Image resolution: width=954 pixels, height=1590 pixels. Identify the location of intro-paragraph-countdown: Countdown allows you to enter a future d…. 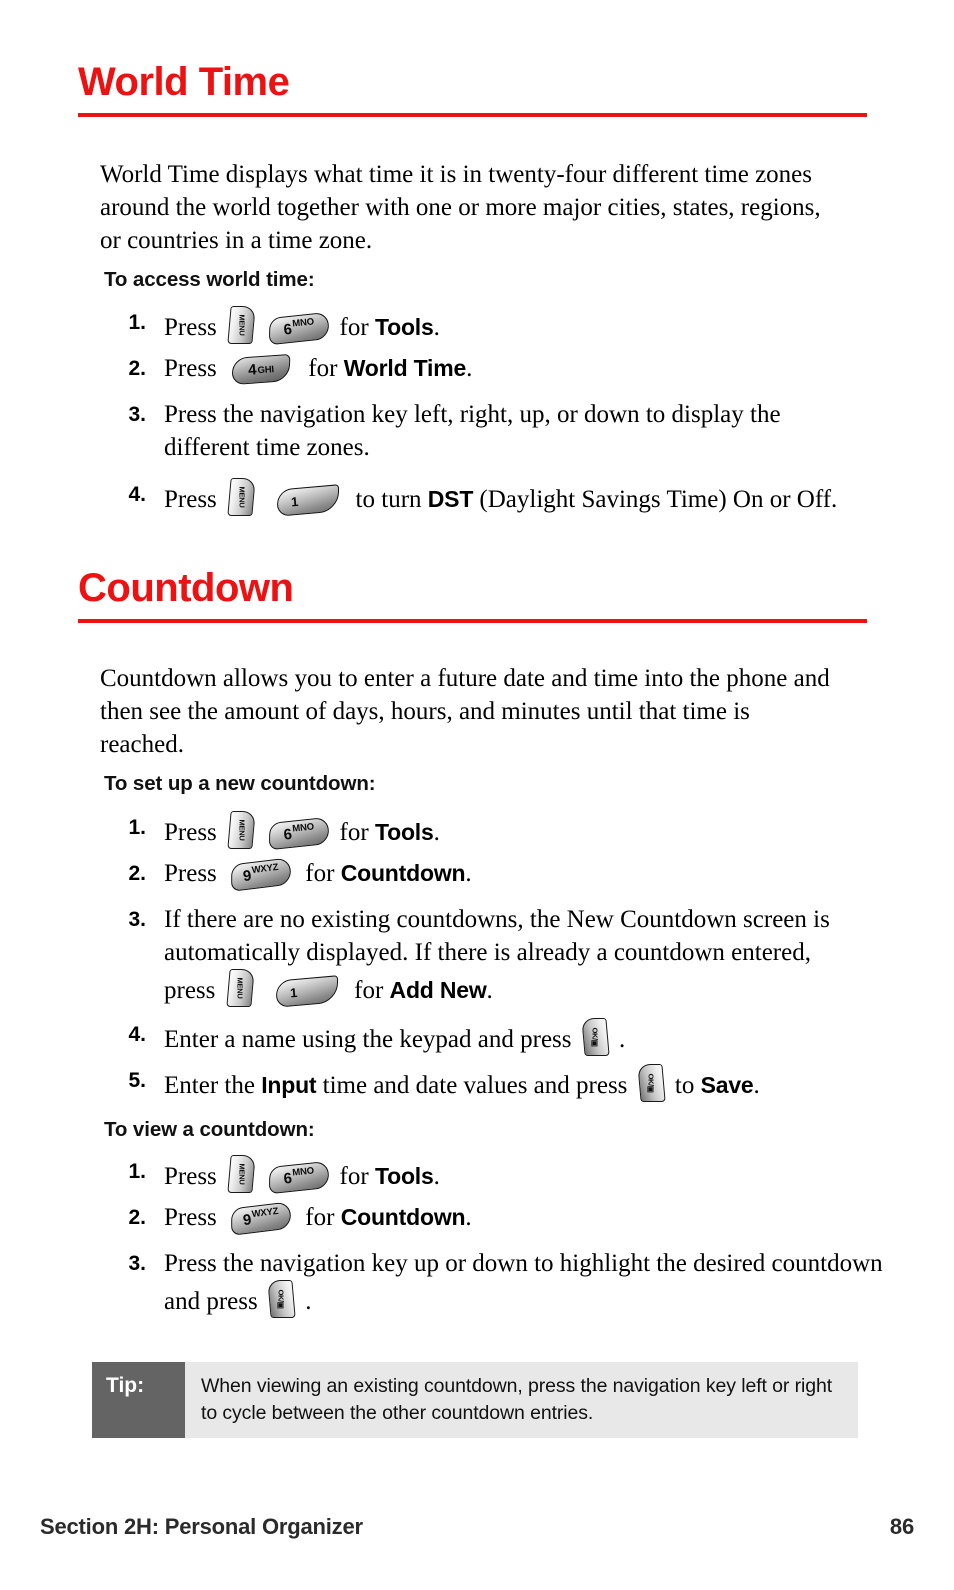
(465, 711).